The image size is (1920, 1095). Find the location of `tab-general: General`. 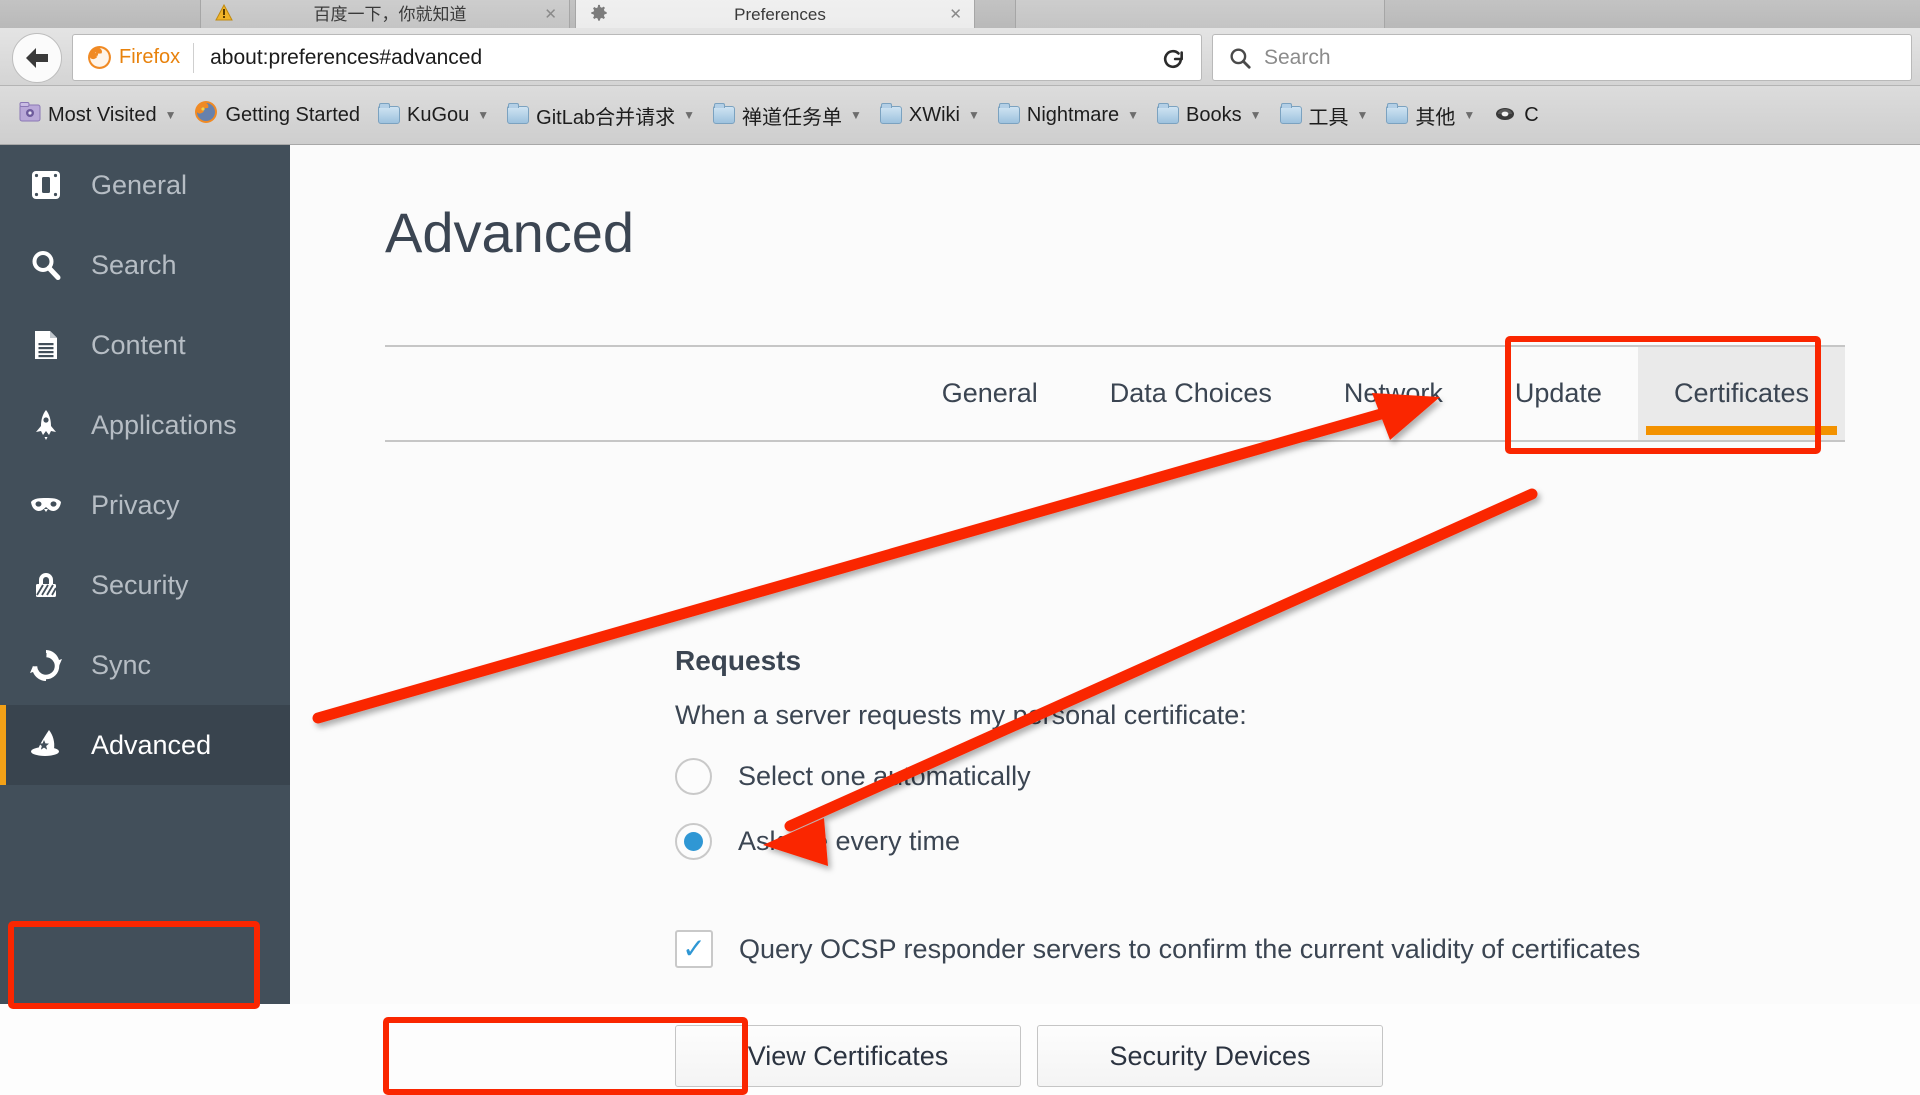

tab-general: General is located at coordinates (990, 393).